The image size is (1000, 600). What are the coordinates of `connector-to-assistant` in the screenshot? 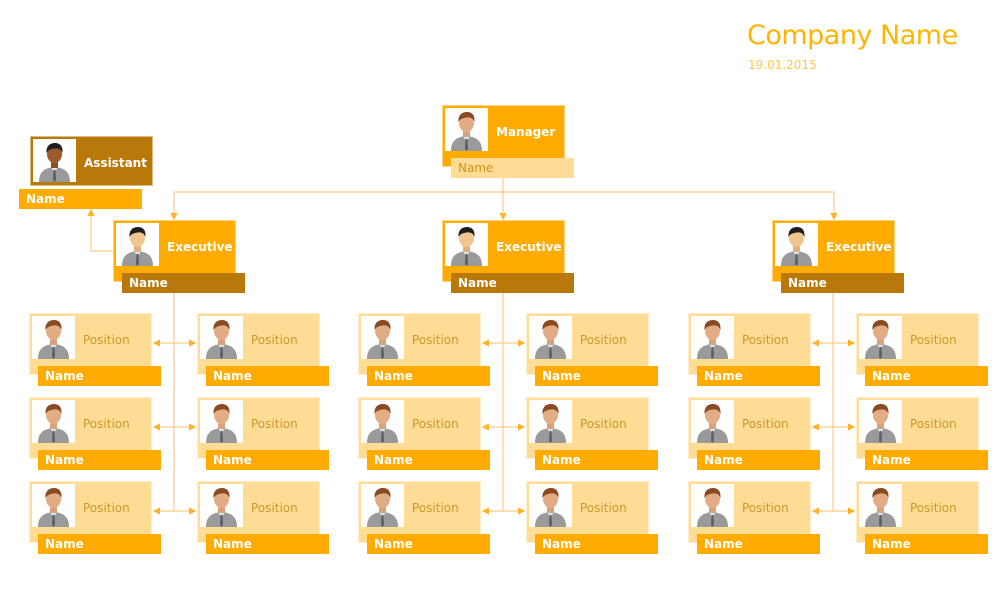 It's located at (100, 230).